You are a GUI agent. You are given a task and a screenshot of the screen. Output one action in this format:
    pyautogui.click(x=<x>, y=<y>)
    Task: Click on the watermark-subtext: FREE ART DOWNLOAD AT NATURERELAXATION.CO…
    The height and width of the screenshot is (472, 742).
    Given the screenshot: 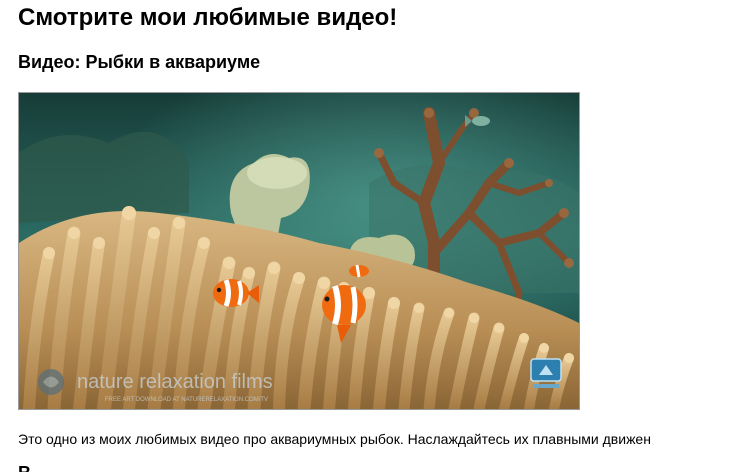 What is the action you would take?
    pyautogui.click(x=186, y=400)
    